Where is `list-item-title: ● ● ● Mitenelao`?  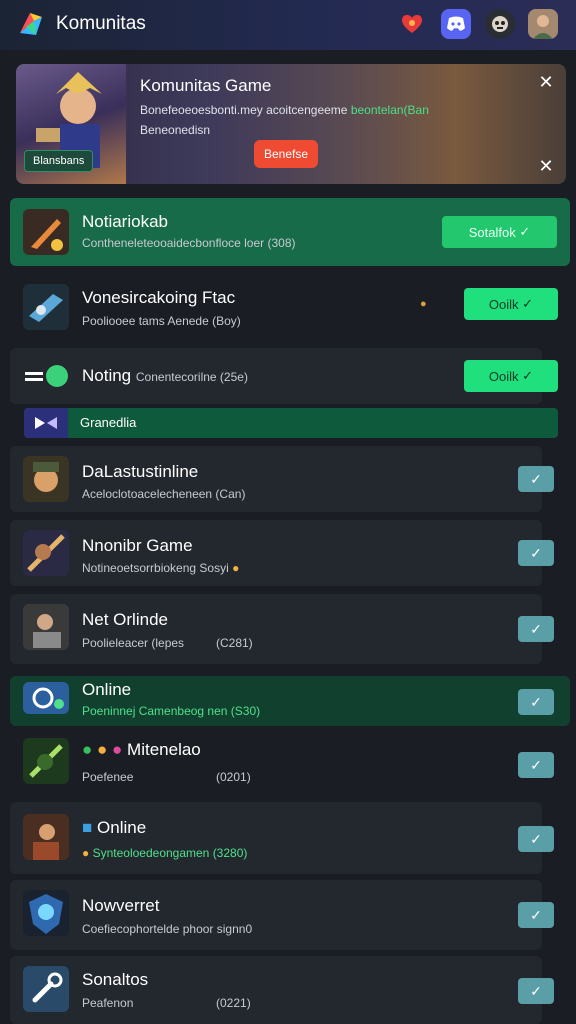
list-item-title: ● ● ● Mitenelao is located at coordinates (141, 749).